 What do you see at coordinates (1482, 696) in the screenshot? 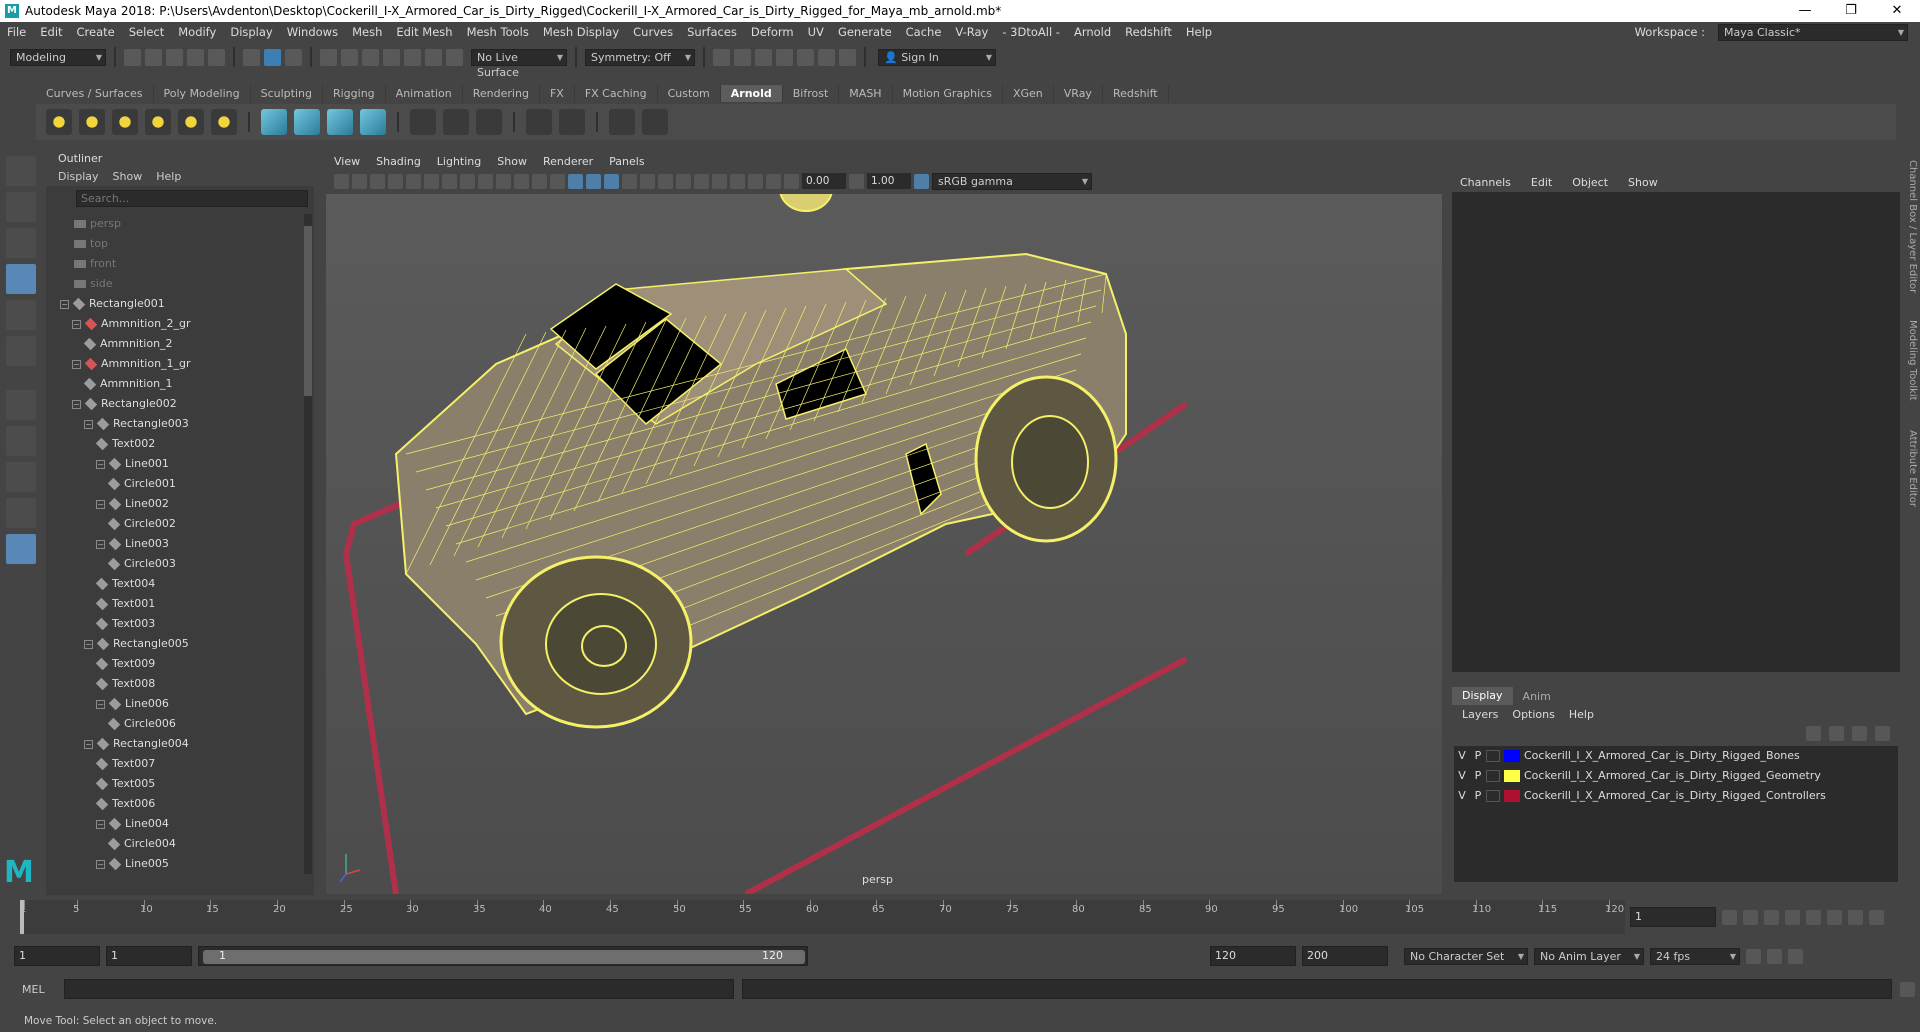
I see `layer-tab-display: Display` at bounding box center [1482, 696].